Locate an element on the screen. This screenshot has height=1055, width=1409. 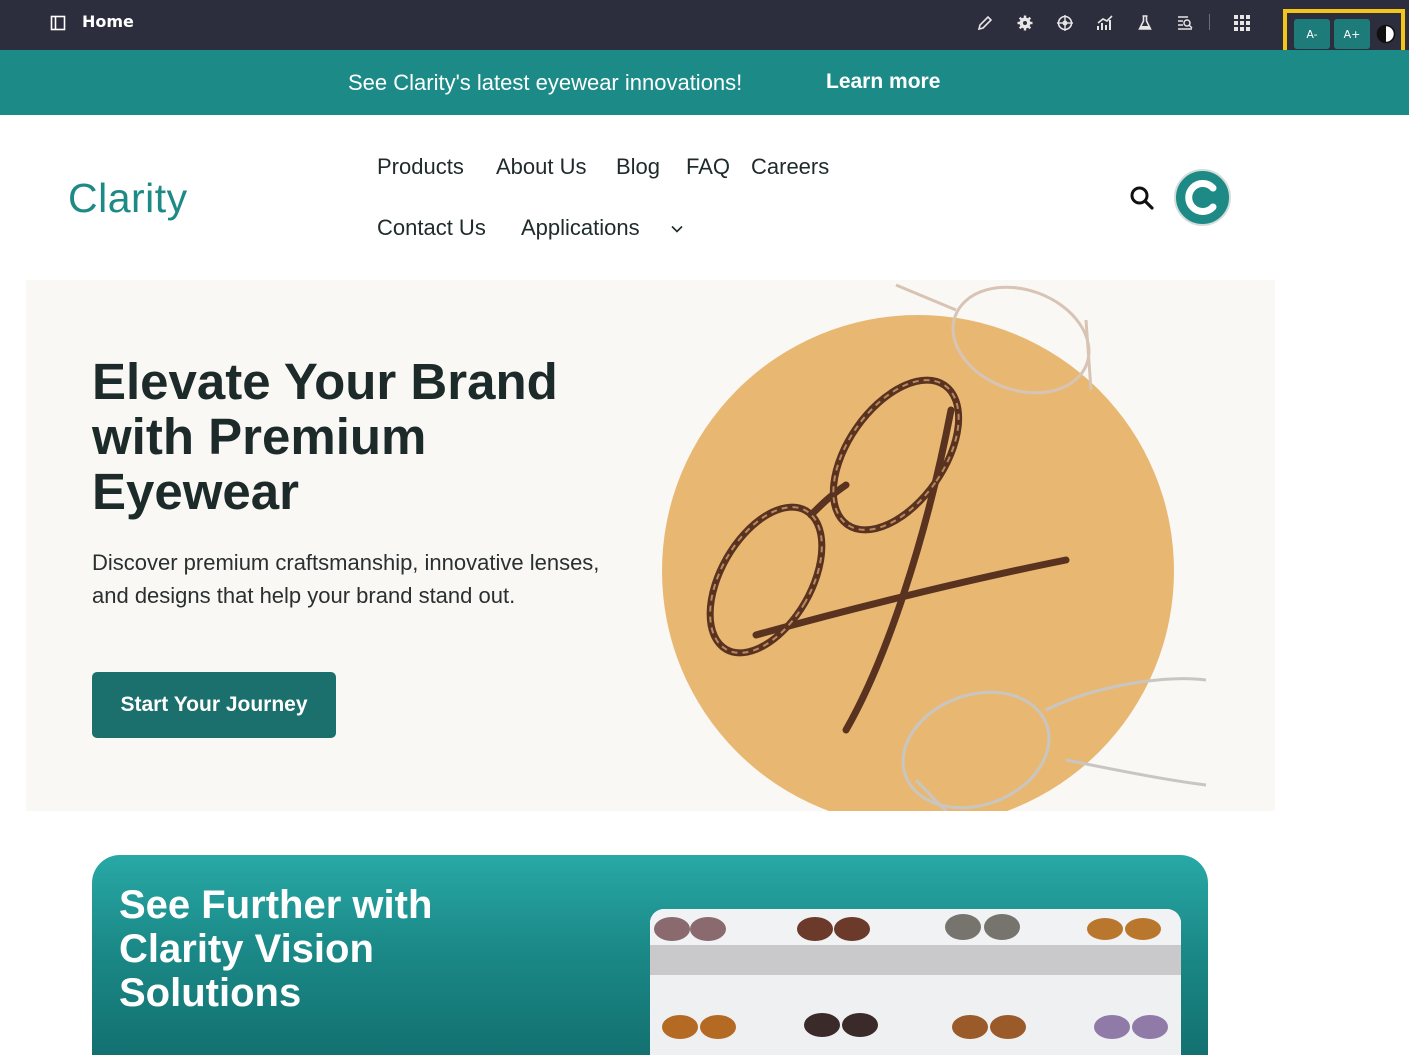
avatar-logo-icon is located at coordinates (1201, 197).